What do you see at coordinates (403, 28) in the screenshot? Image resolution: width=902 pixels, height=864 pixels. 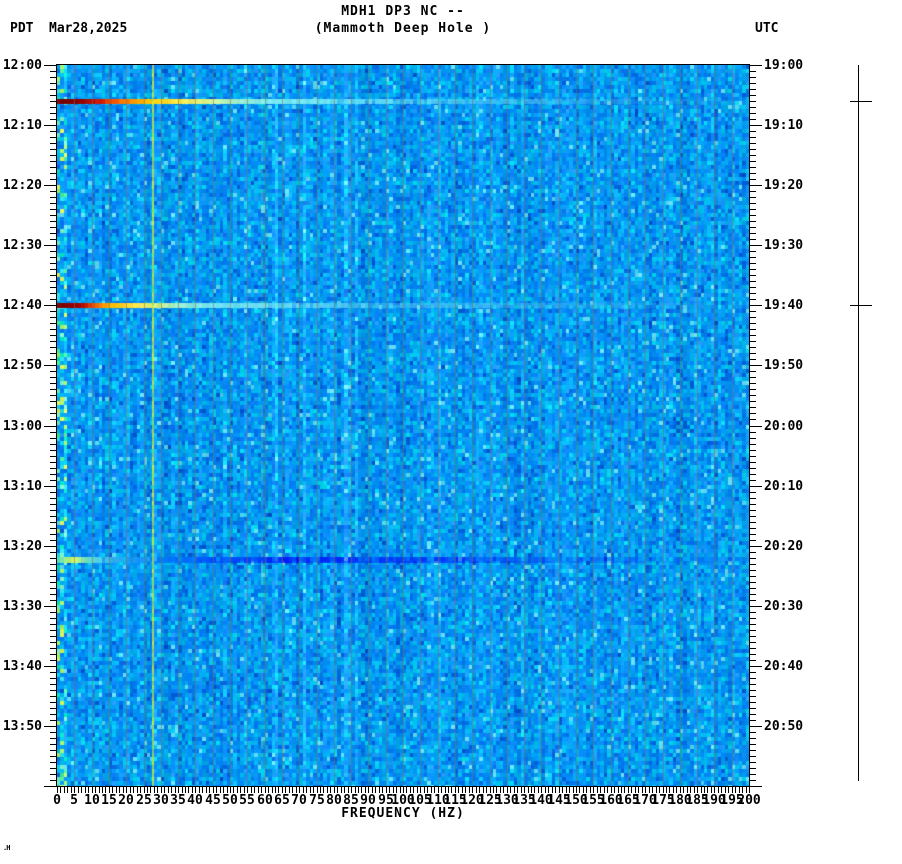 I see `page-subtitle: (Mammoth Deep Hole )` at bounding box center [403, 28].